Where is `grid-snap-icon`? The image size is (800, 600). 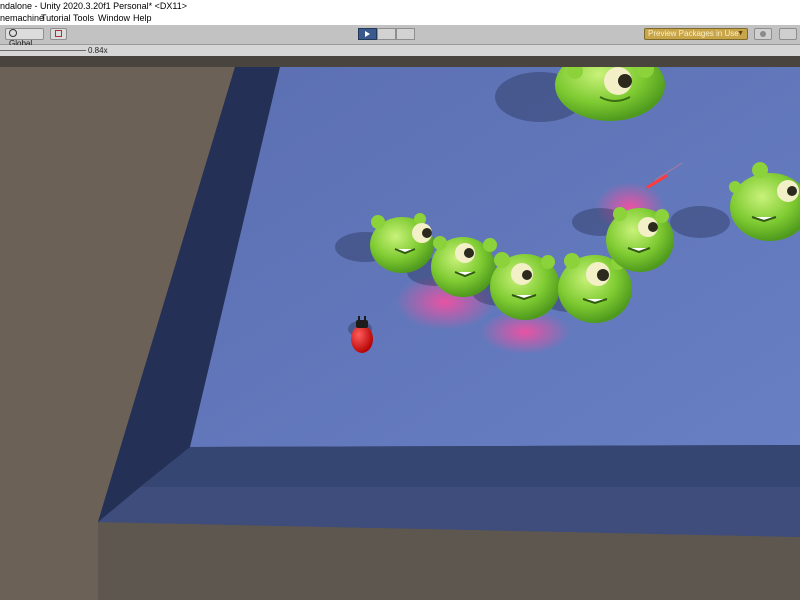
grid-snap-icon is located at coordinates (58, 33).